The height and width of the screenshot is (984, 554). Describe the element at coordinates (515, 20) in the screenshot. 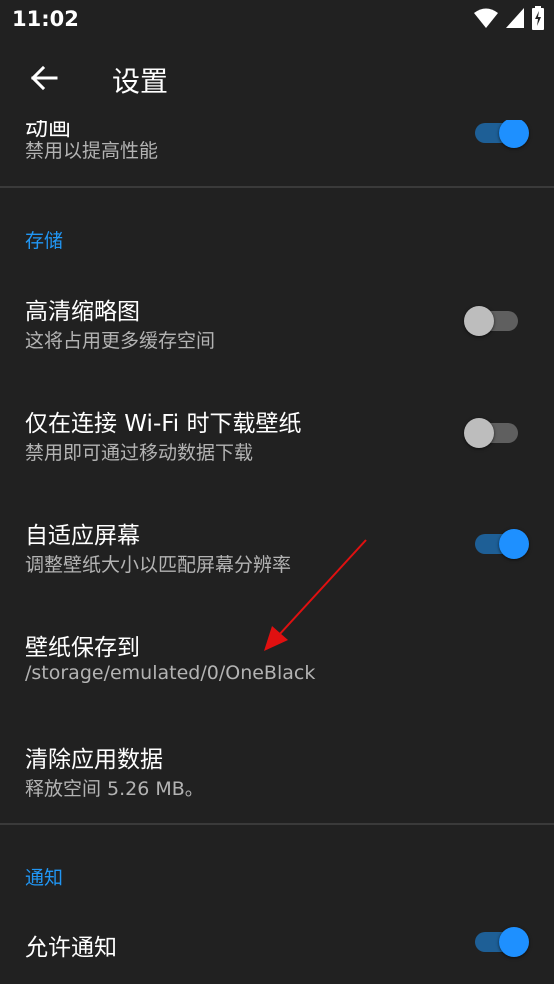

I see `signal-icon` at that location.